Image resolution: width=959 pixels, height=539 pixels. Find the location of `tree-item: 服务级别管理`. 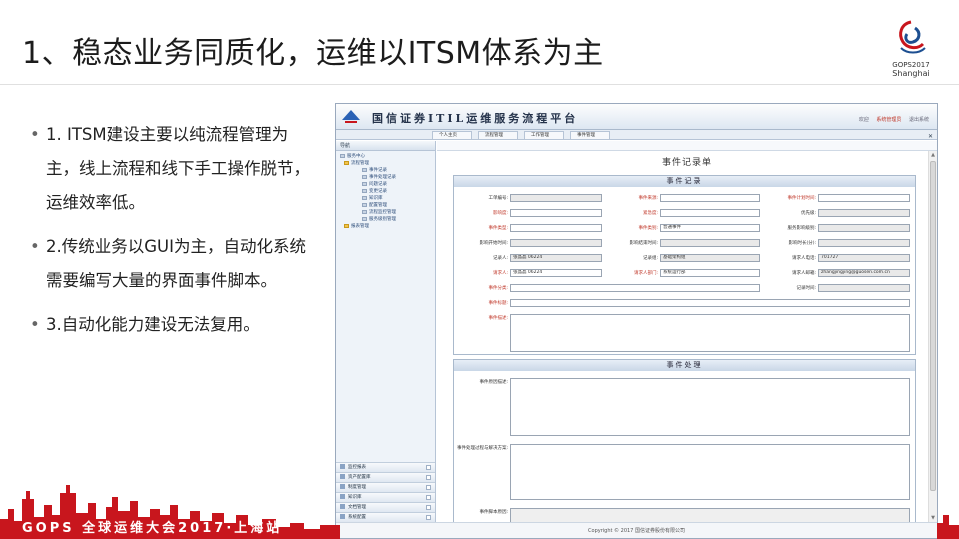

tree-item: 服务级别管理 is located at coordinates (385, 219).